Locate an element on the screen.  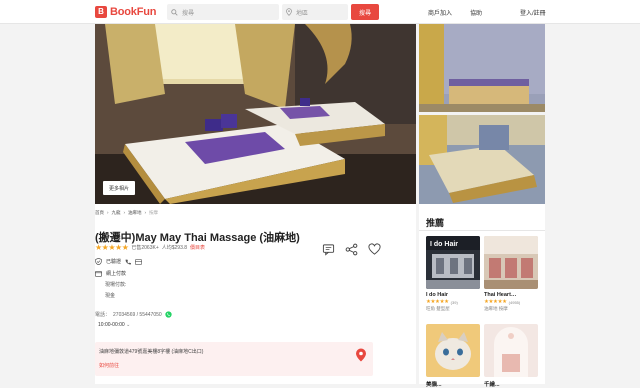
directions-link: 如何前往 is located at coordinates (109, 365).